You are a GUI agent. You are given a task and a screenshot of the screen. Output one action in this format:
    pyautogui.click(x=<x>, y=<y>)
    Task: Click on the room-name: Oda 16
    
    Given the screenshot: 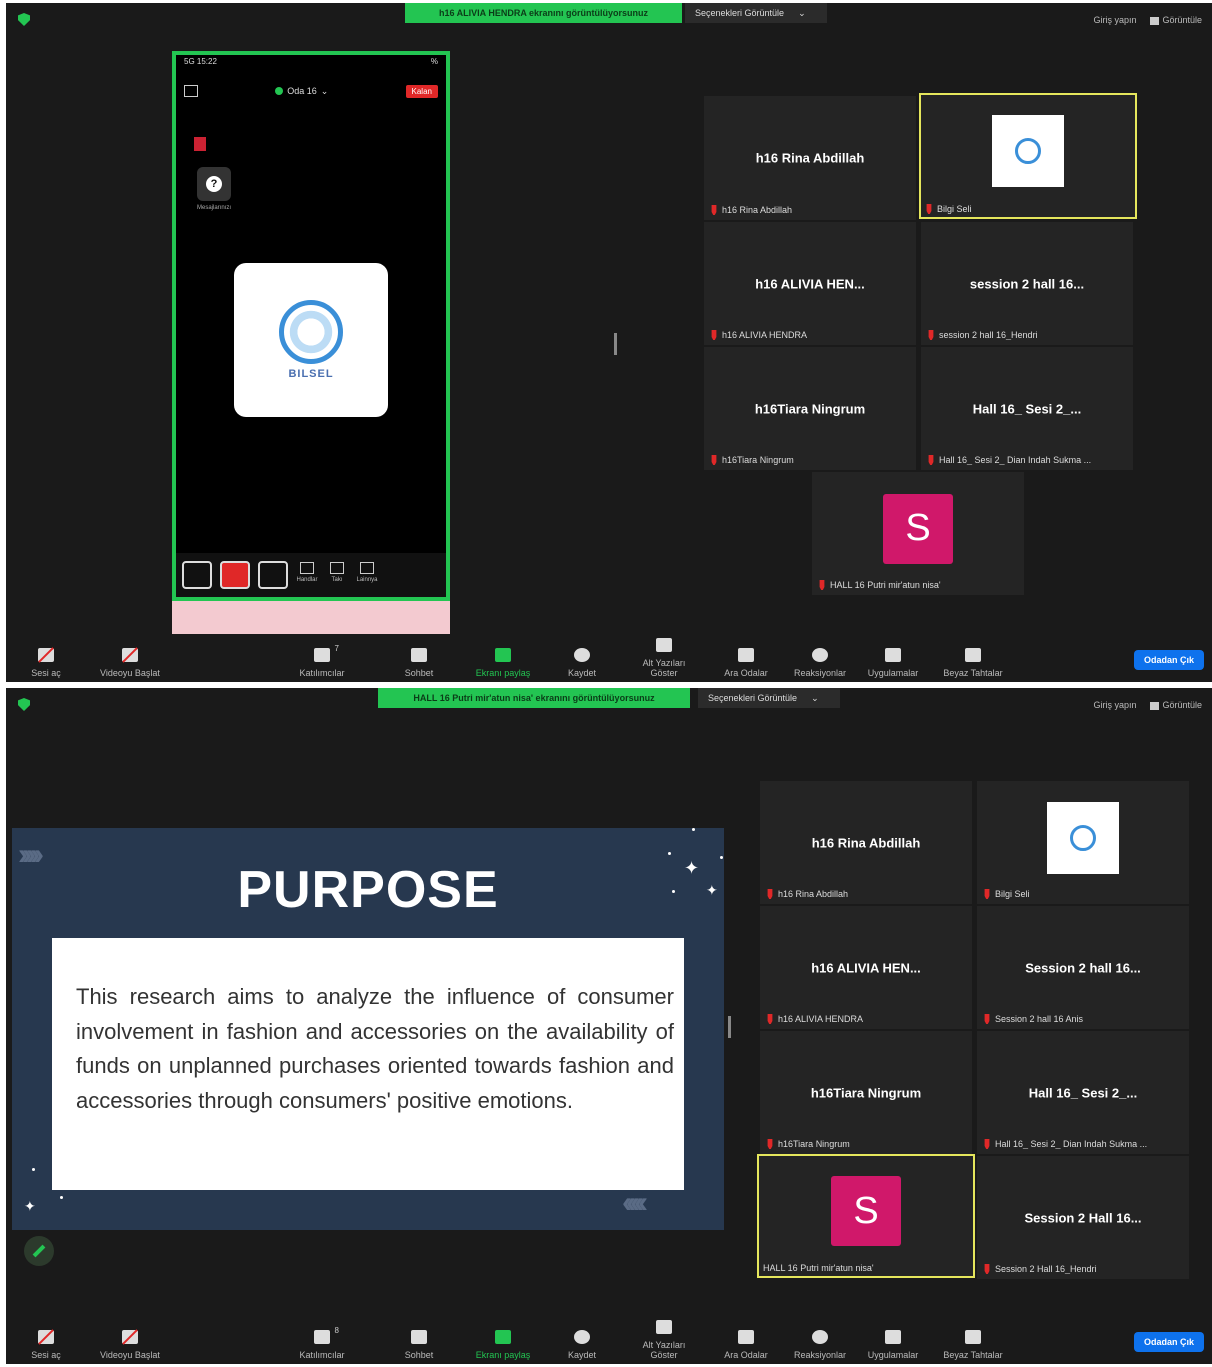 What is the action you would take?
    pyautogui.click(x=302, y=91)
    